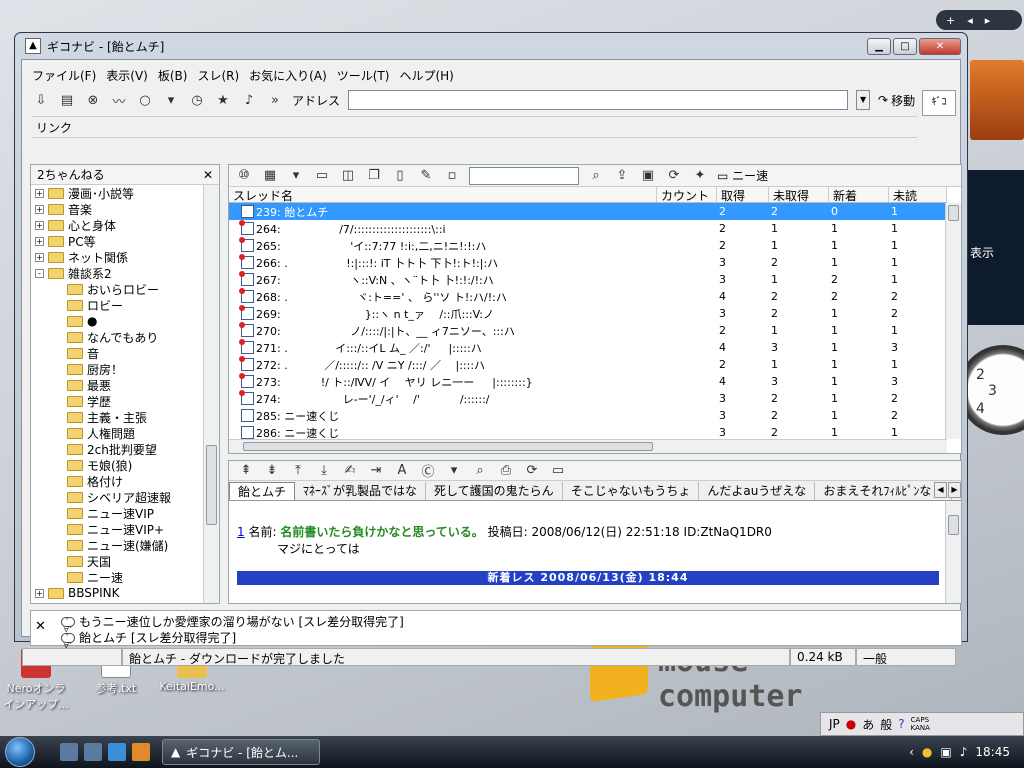 The image size is (1024, 768). Describe the element at coordinates (927, 752) in the screenshot. I see `info-icon: ●` at that location.